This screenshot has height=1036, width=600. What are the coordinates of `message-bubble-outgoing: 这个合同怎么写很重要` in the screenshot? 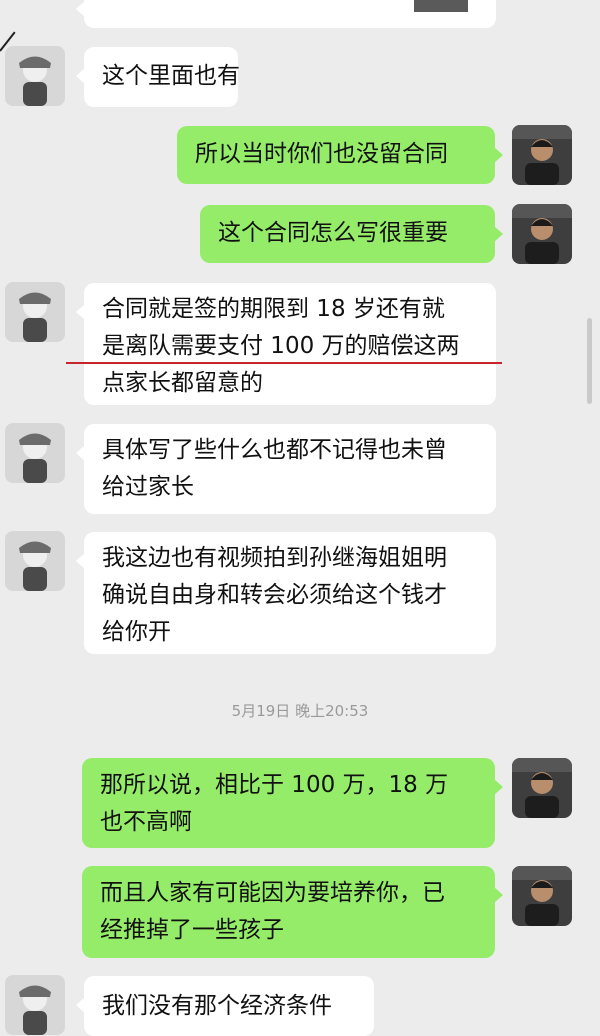 It's located at (351, 234).